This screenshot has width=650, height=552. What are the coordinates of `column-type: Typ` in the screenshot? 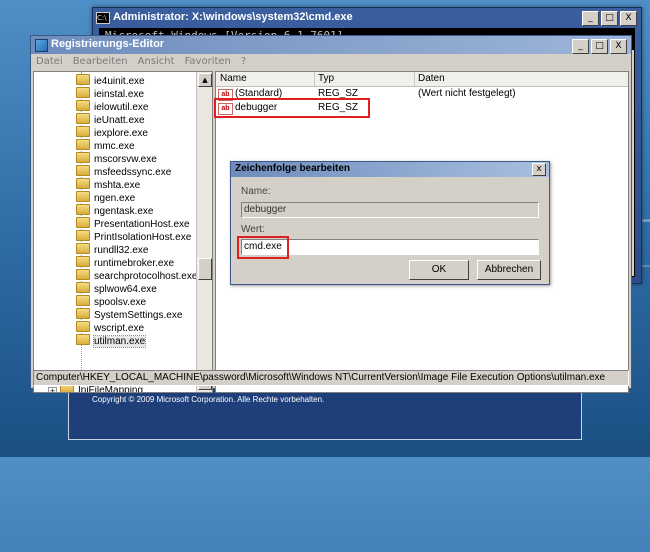 It's located at (364, 79).